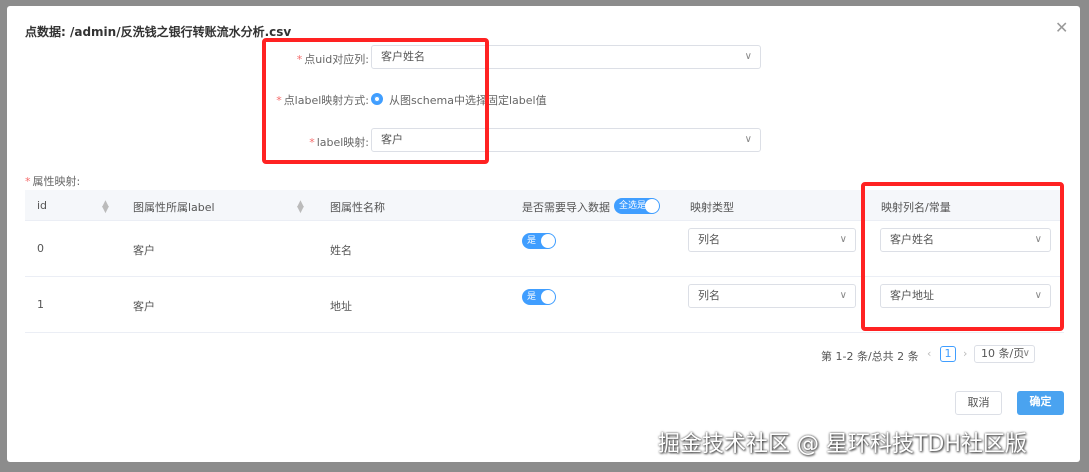 The height and width of the screenshot is (472, 1089). What do you see at coordinates (842, 444) in the screenshot?
I see `watermark: 掘金技术社区 @ 星环科技TDH社区版` at bounding box center [842, 444].